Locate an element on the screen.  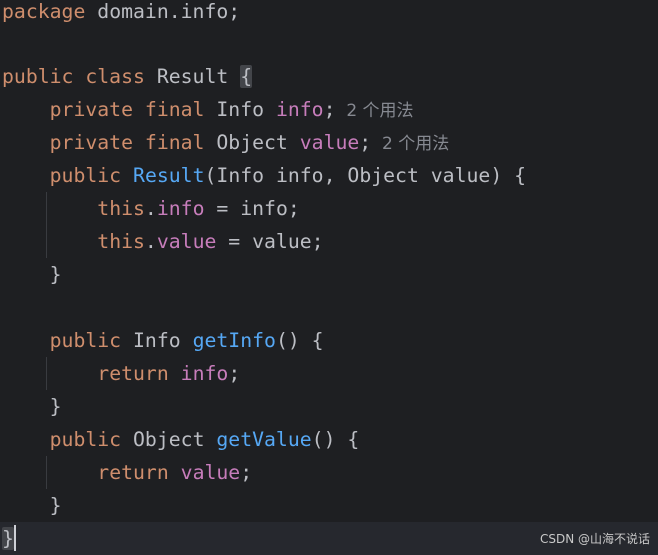
method-name: getValue is located at coordinates (264, 439).